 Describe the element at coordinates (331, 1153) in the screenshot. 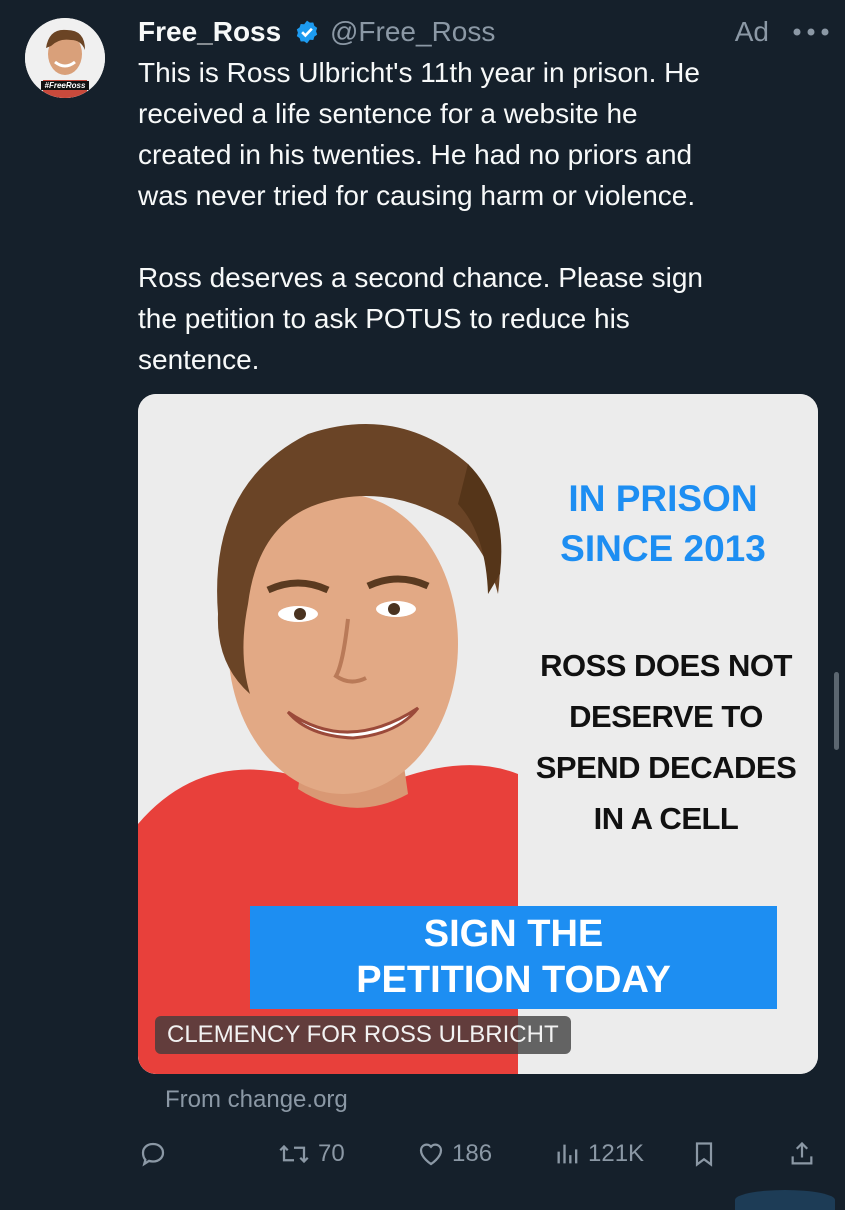

I see `retweet-count: 70` at that location.